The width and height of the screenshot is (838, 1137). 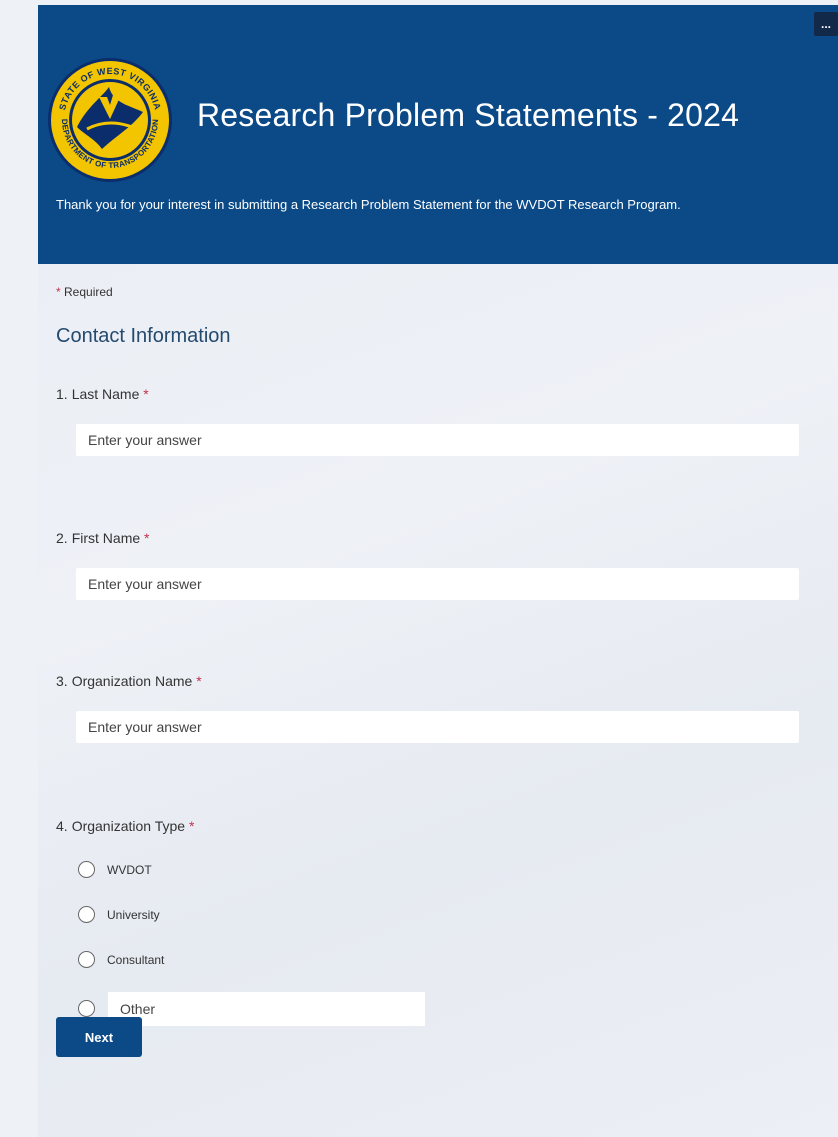 What do you see at coordinates (106, 538) in the screenshot?
I see `question-text: First Name` at bounding box center [106, 538].